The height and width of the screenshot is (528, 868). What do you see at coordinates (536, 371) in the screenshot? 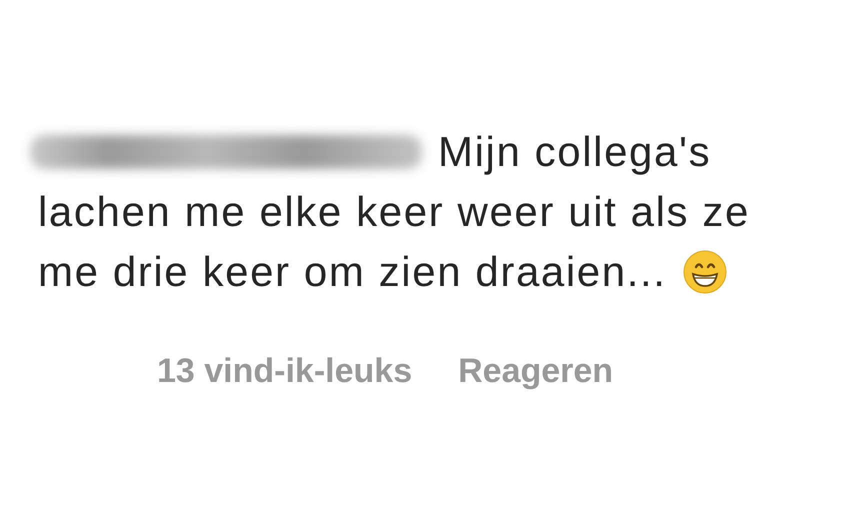
I see `action-link: Reageren` at bounding box center [536, 371].